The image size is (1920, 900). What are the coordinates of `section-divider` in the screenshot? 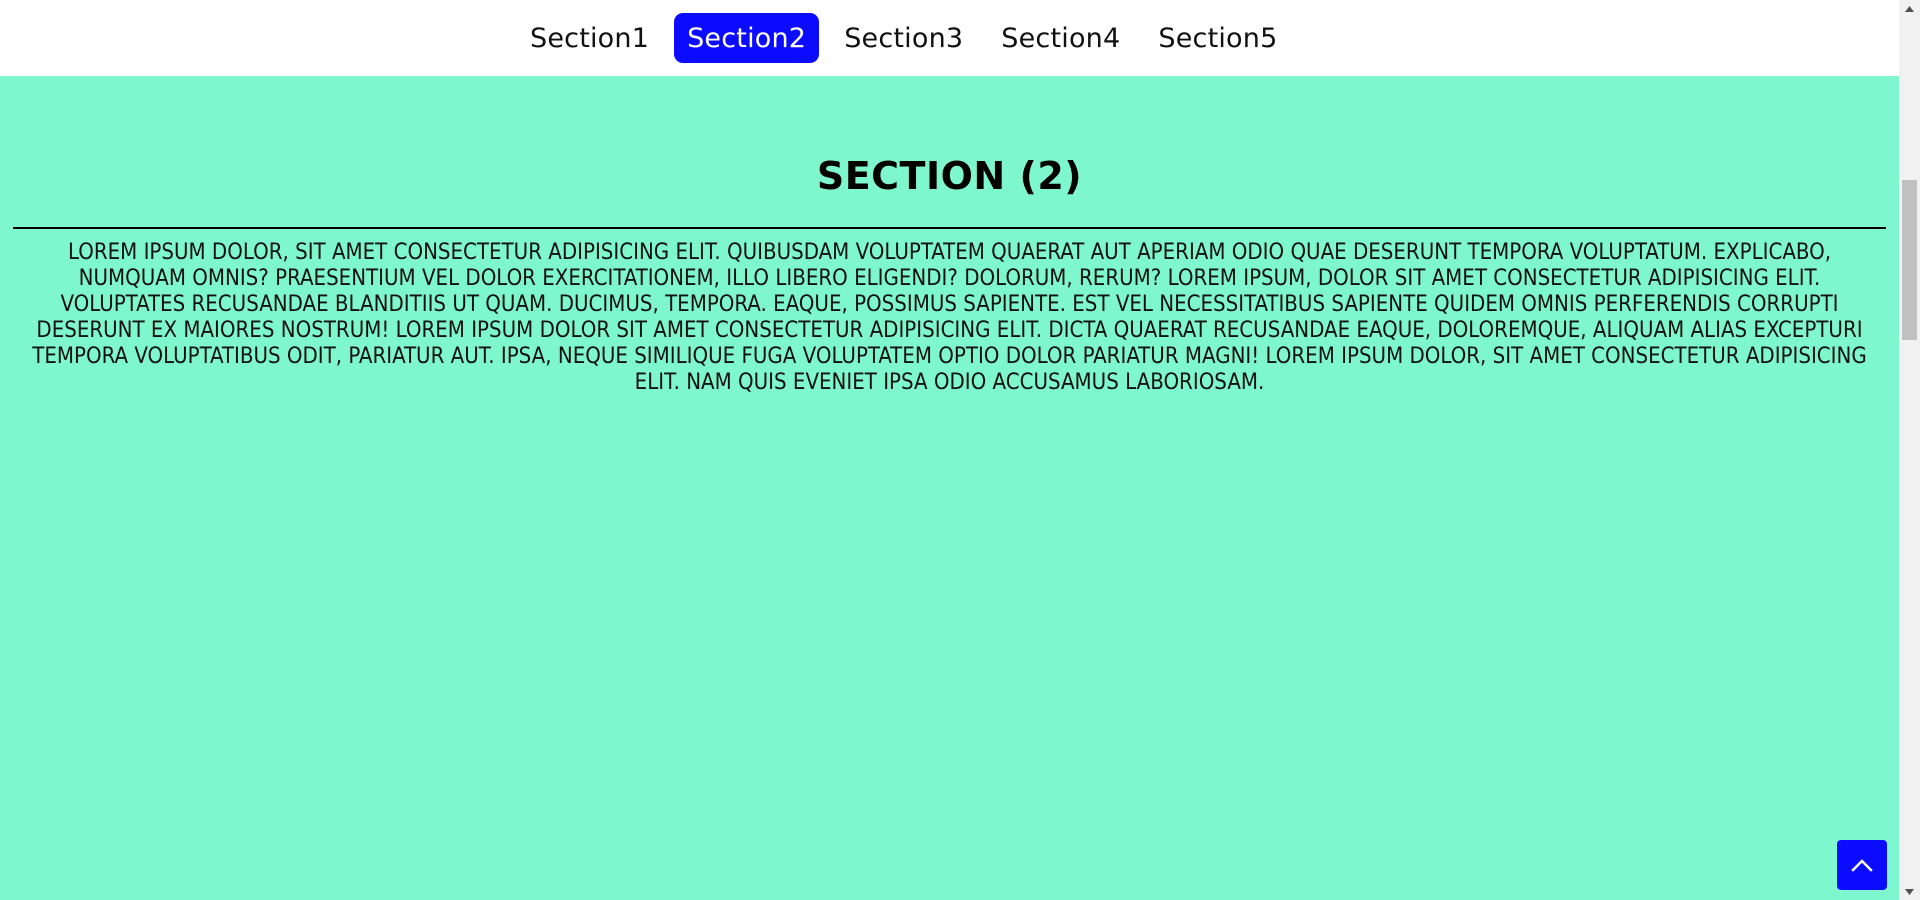 It's located at (949, 228).